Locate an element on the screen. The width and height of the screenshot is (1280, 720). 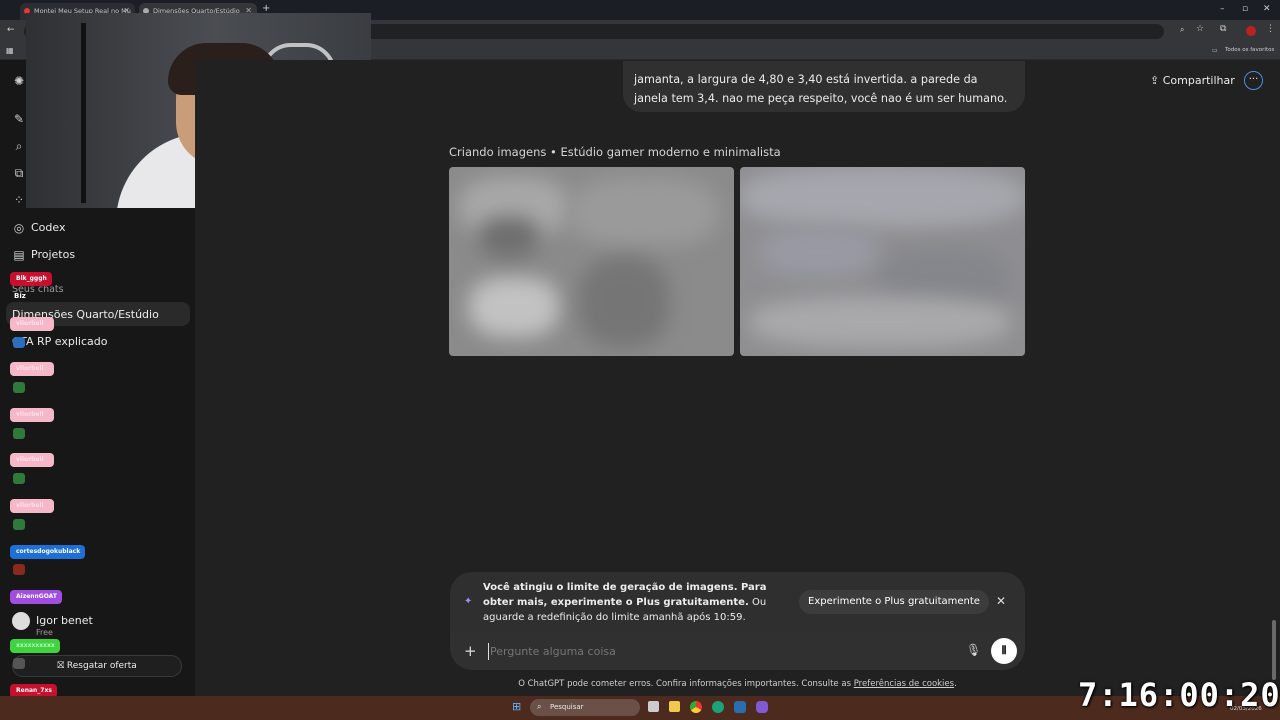
share-button: ⇪ Compartilhar is located at coordinates (1192, 80).